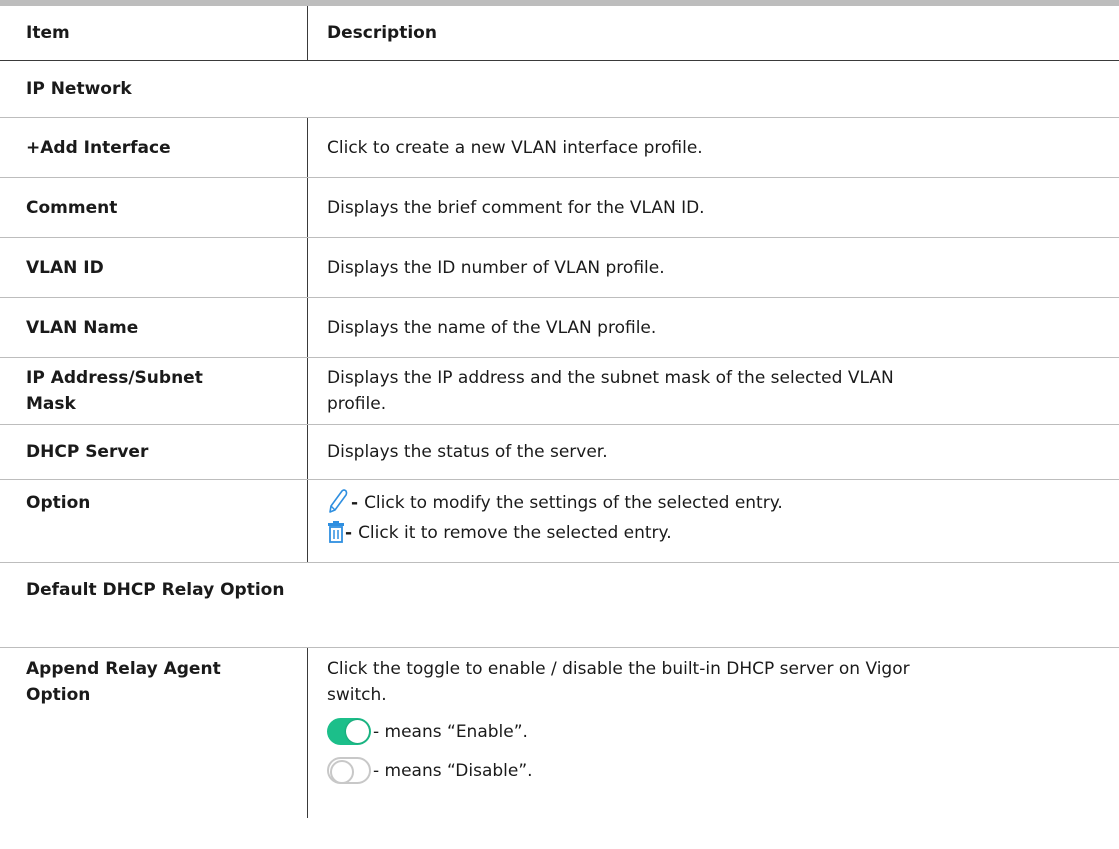  Describe the element at coordinates (453, 770) in the screenshot. I see `toggle-disable-text: - means “Disable”.` at that location.